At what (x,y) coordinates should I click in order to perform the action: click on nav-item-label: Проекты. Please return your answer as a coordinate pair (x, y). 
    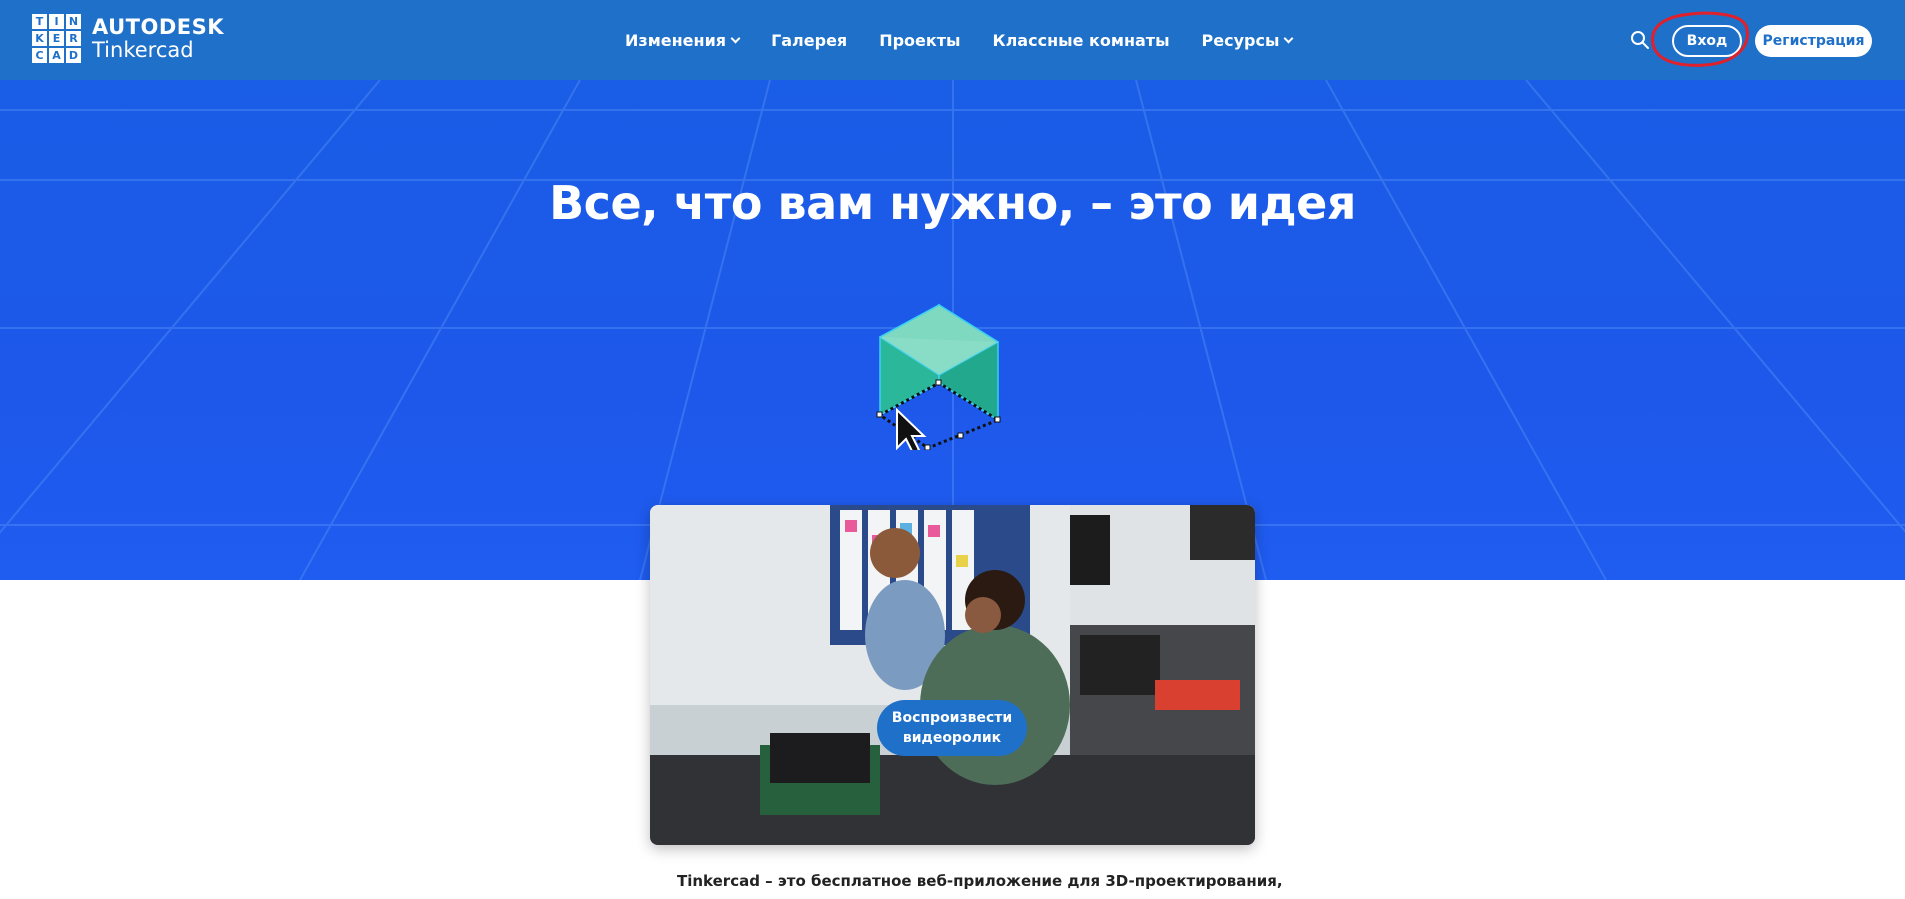
    Looking at the image, I should click on (920, 40).